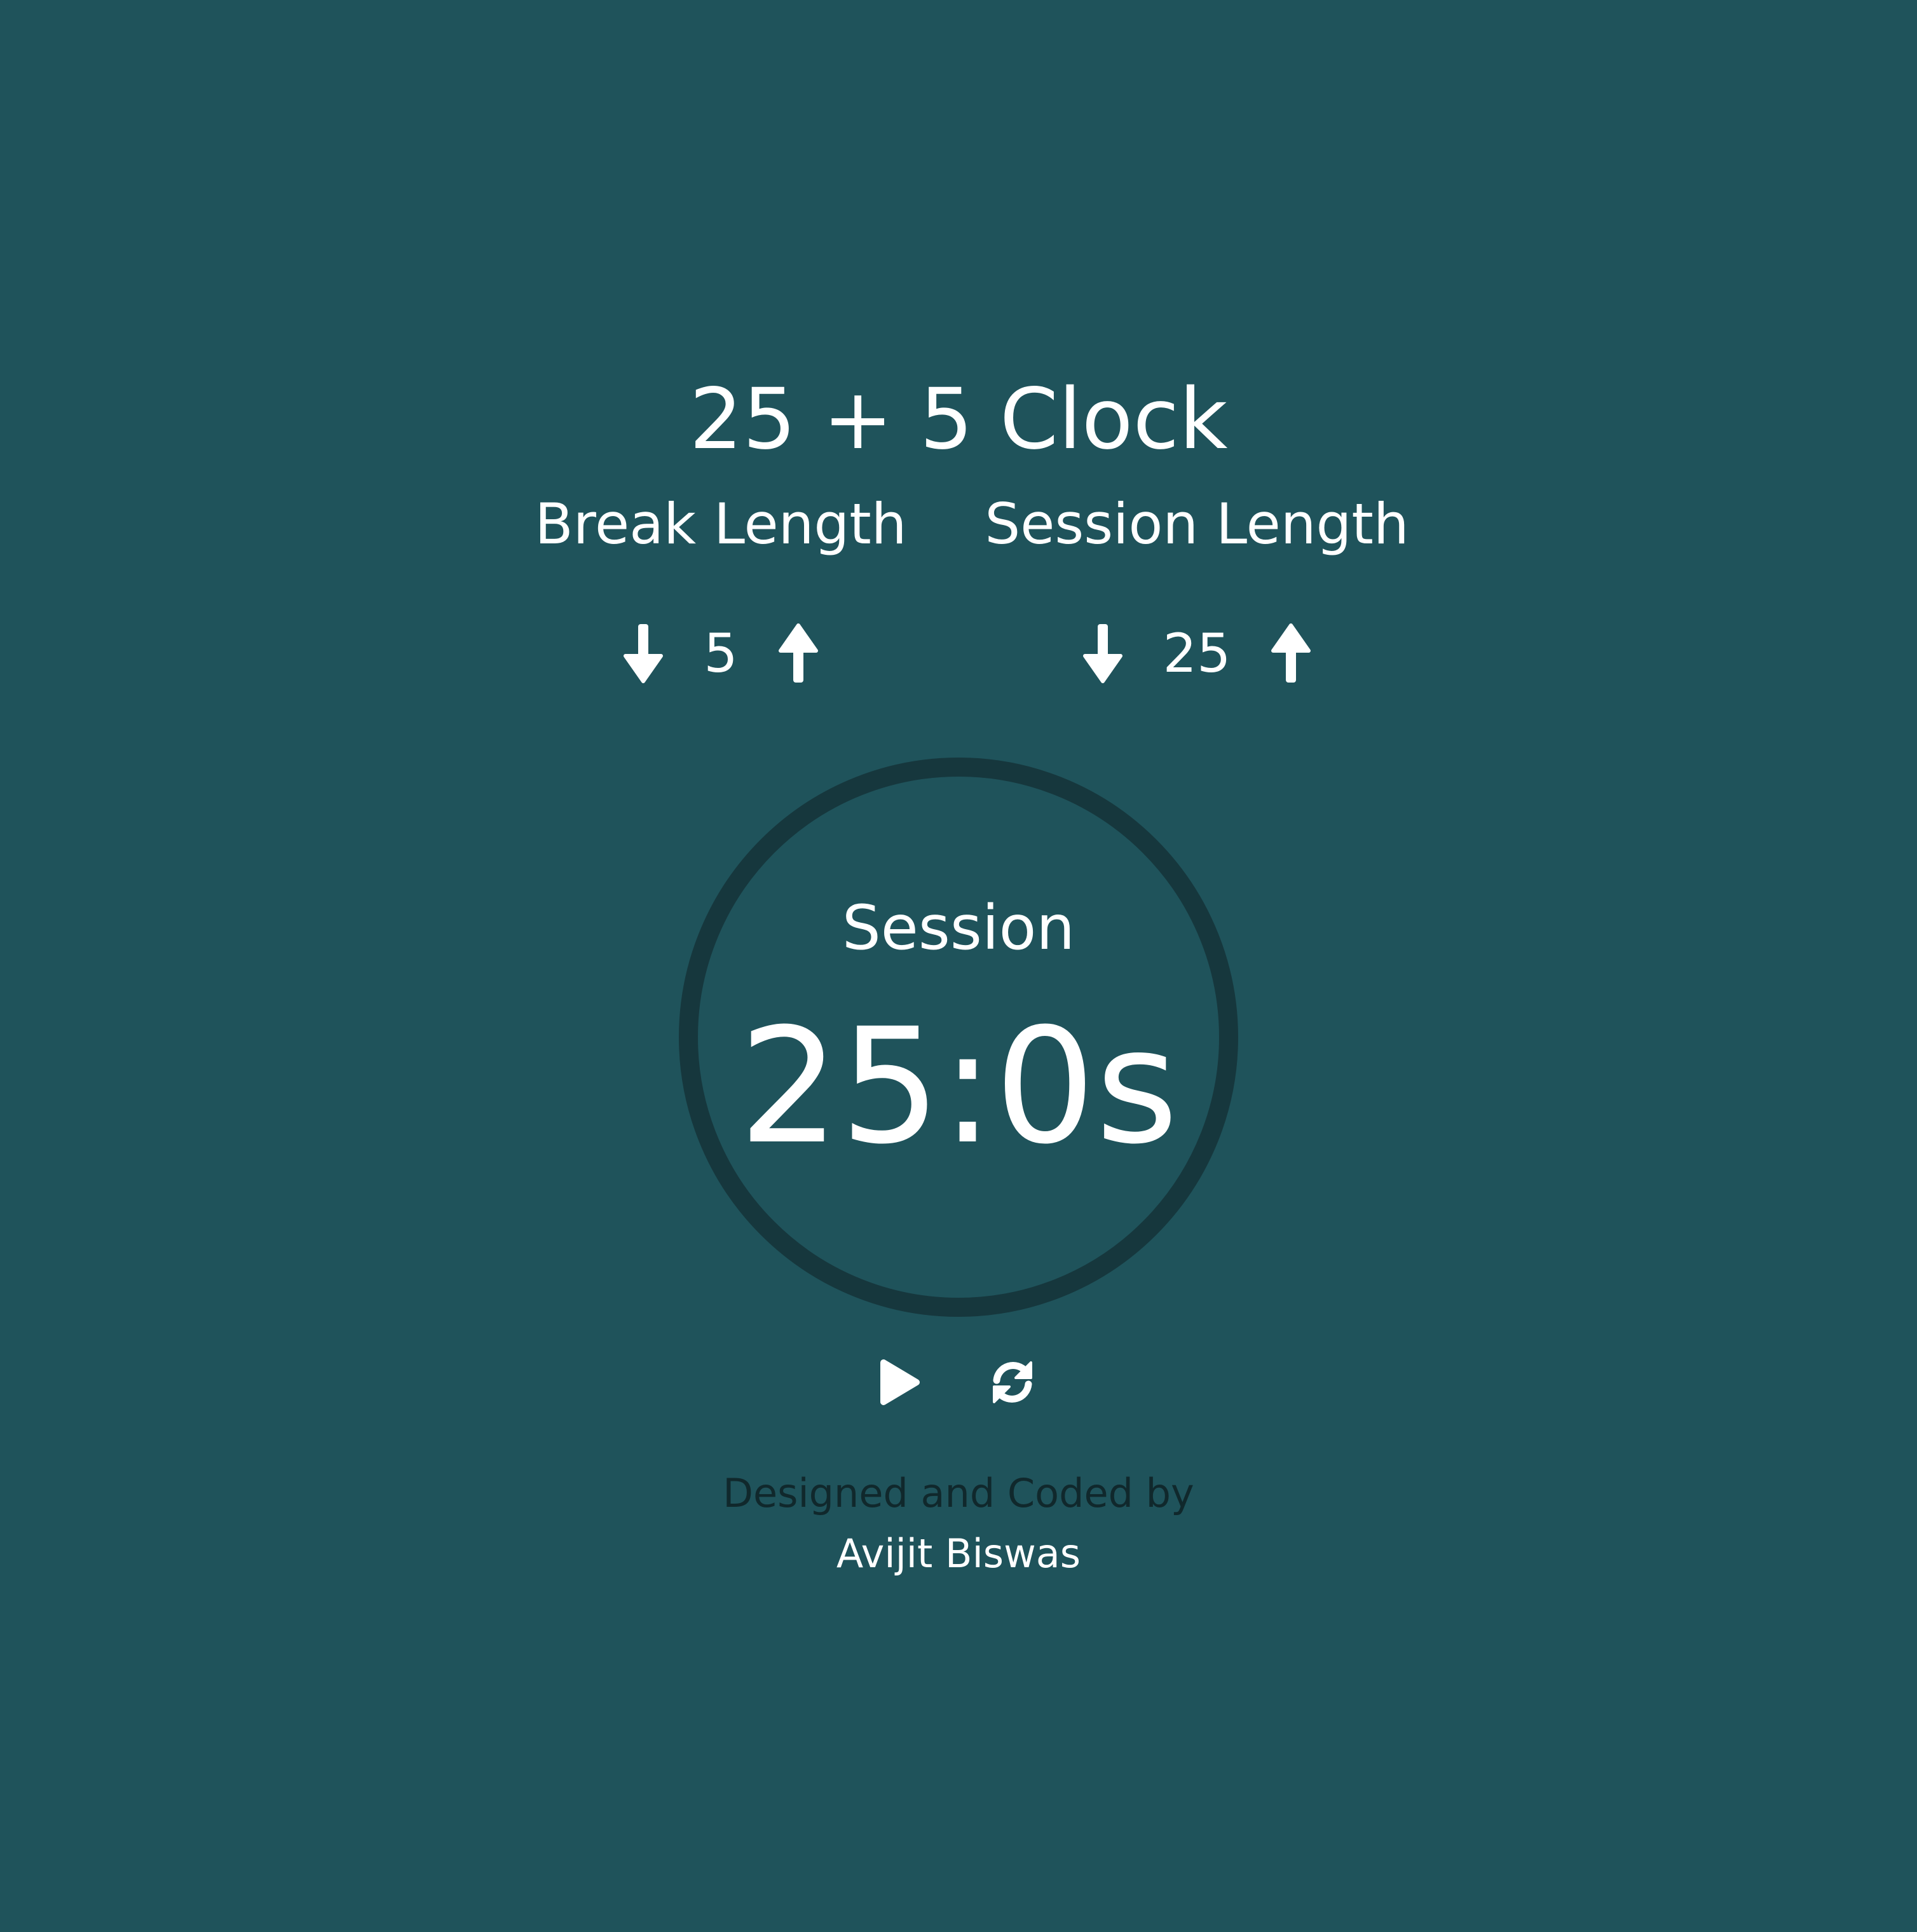  I want to click on break-length-value: 5, so click(721, 653).